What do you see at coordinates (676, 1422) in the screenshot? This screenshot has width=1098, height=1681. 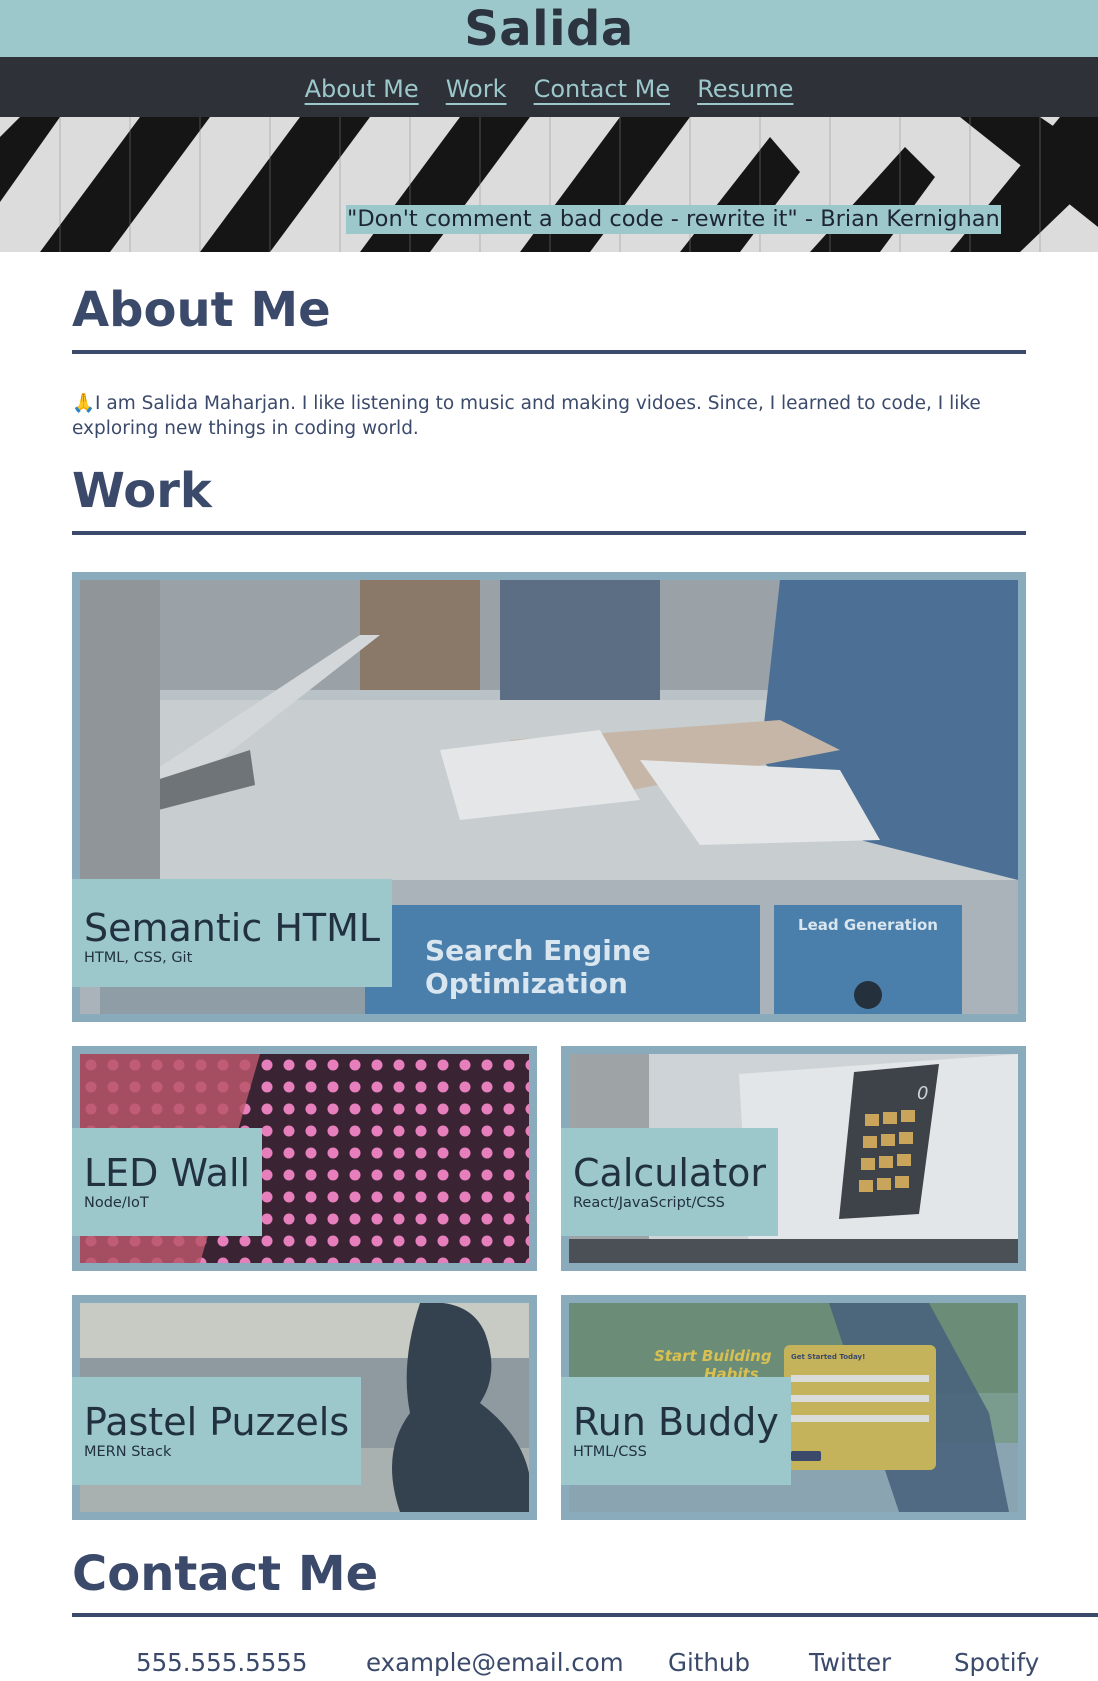 I see `project-title: Run Buddy` at bounding box center [676, 1422].